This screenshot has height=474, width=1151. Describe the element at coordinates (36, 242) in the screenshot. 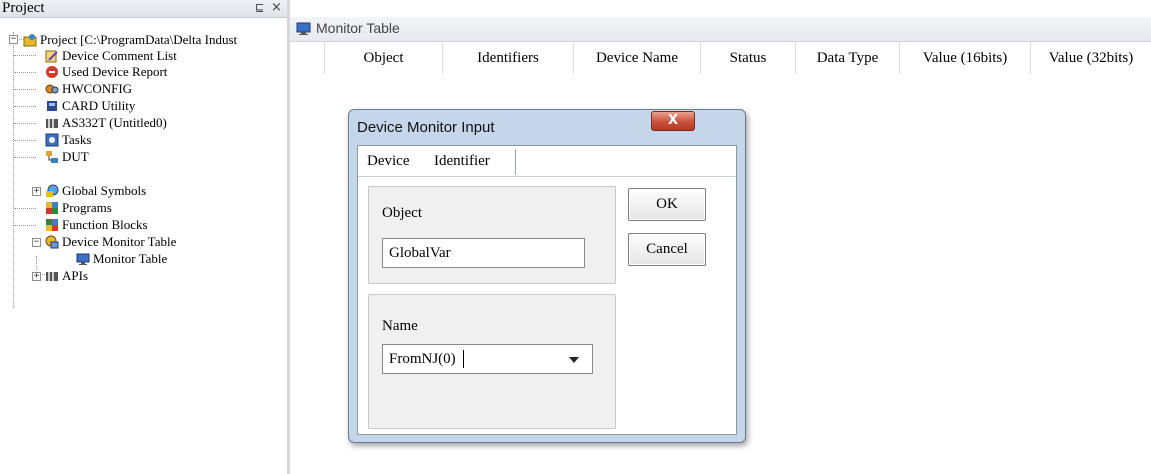

I see `collapse-device-monitor-toggle: −` at that location.